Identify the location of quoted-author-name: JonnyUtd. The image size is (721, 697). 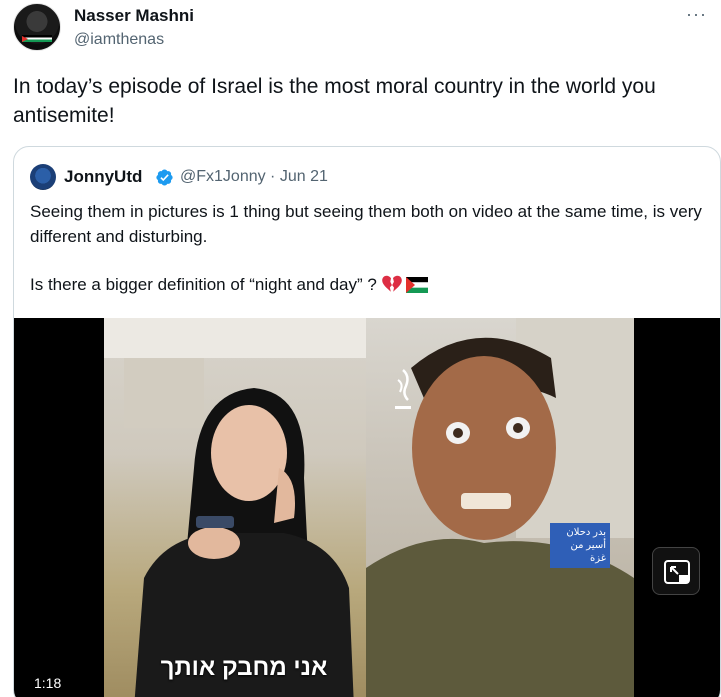
(103, 177).